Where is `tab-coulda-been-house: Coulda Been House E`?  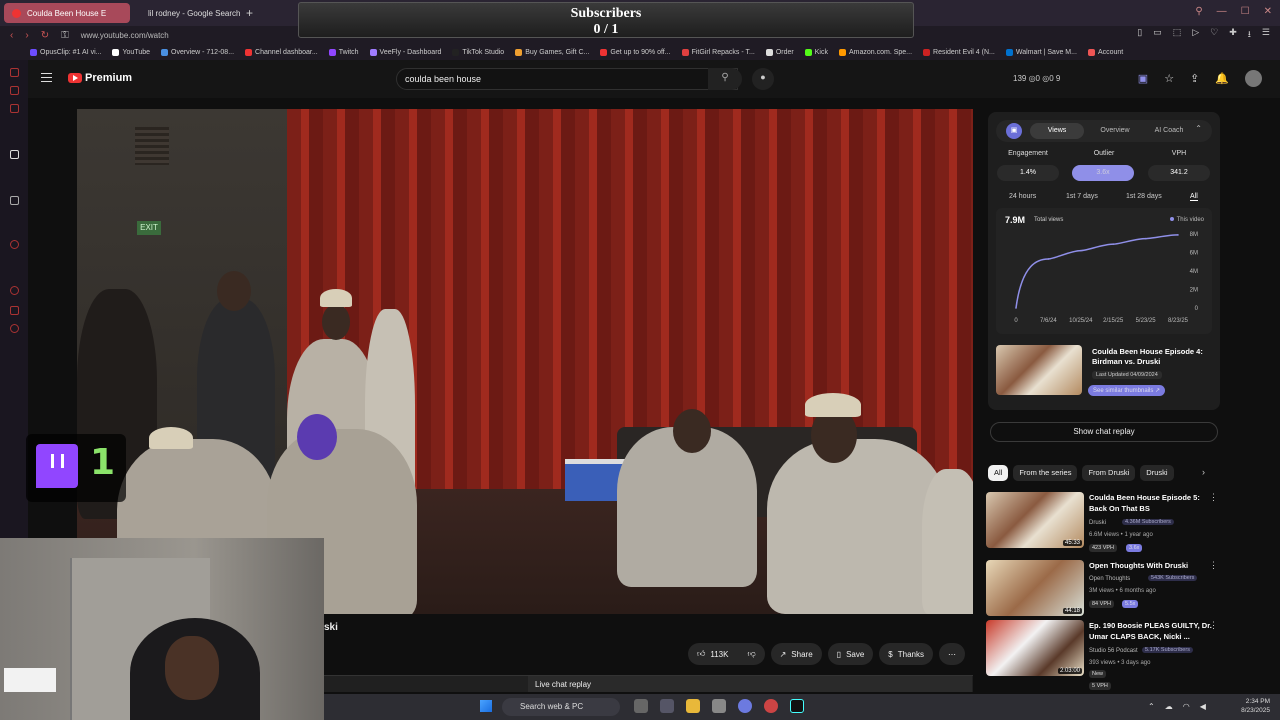
tab-coulda-been-house: Coulda Been House E is located at coordinates (67, 13).